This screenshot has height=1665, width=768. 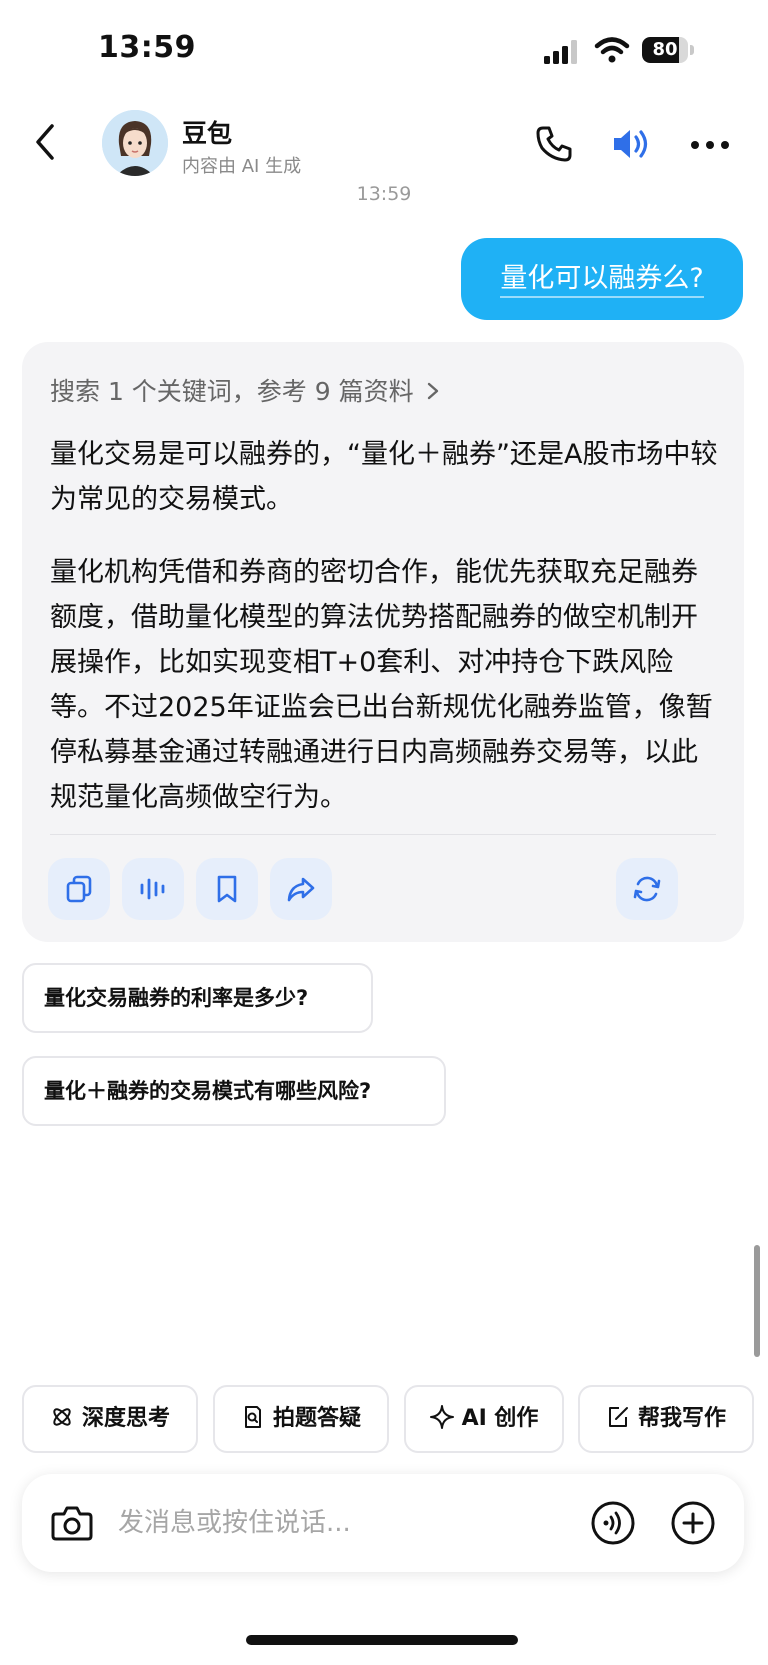 I want to click on status-time: 13:59, so click(x=147, y=47).